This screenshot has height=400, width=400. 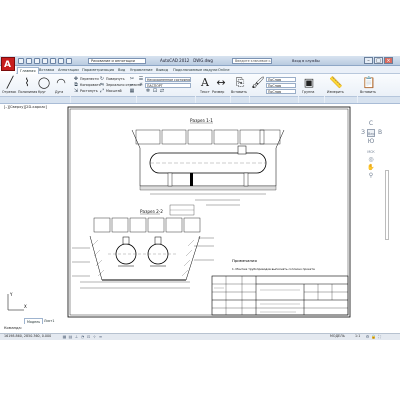 I want to click on ortho-icon: ⊥, so click(x=76, y=336).